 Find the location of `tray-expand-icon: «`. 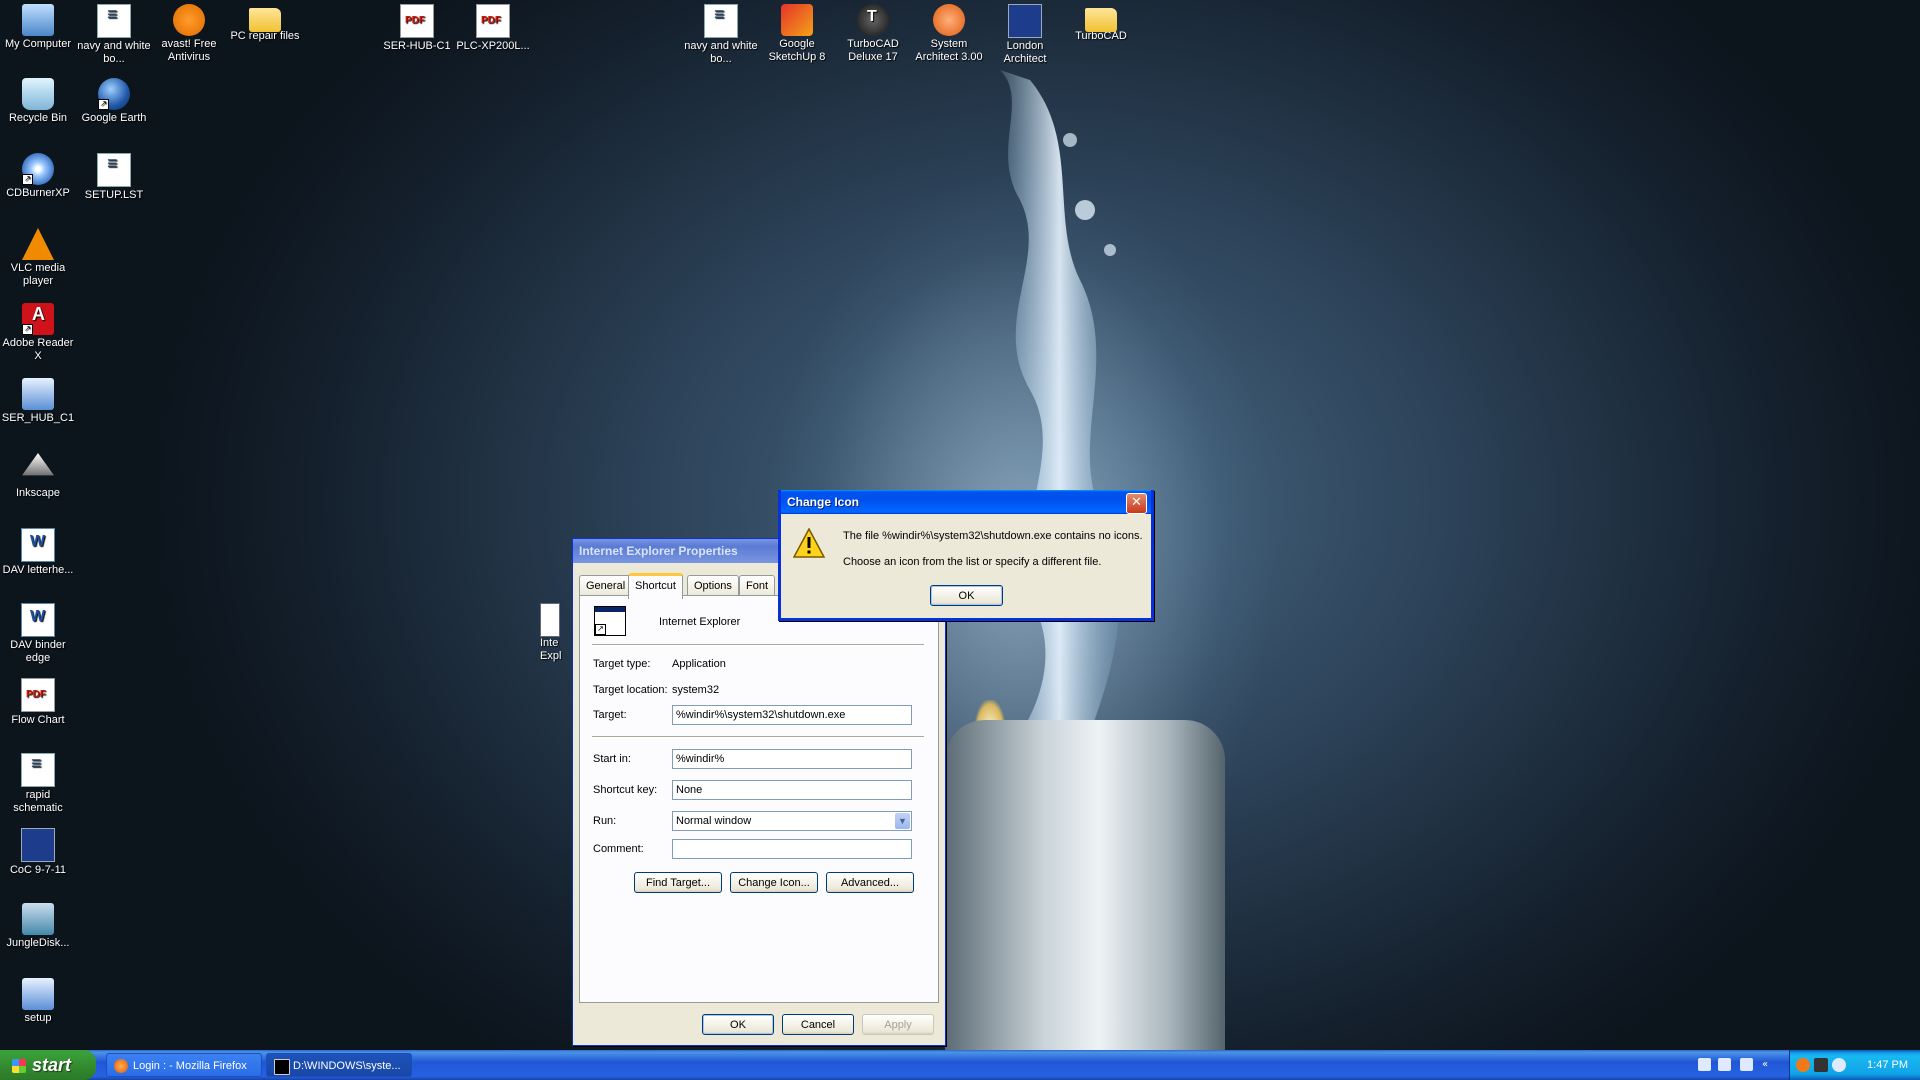

tray-expand-icon: « is located at coordinates (1768, 1064).